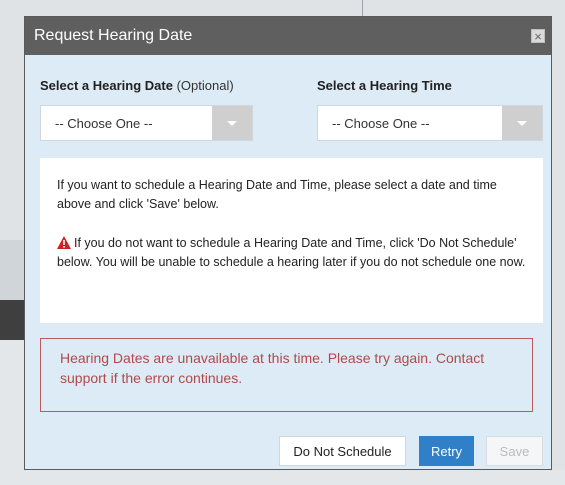 Image resolution: width=565 pixels, height=485 pixels. What do you see at coordinates (13, 320) in the screenshot?
I see `backdrop-left-dark` at bounding box center [13, 320].